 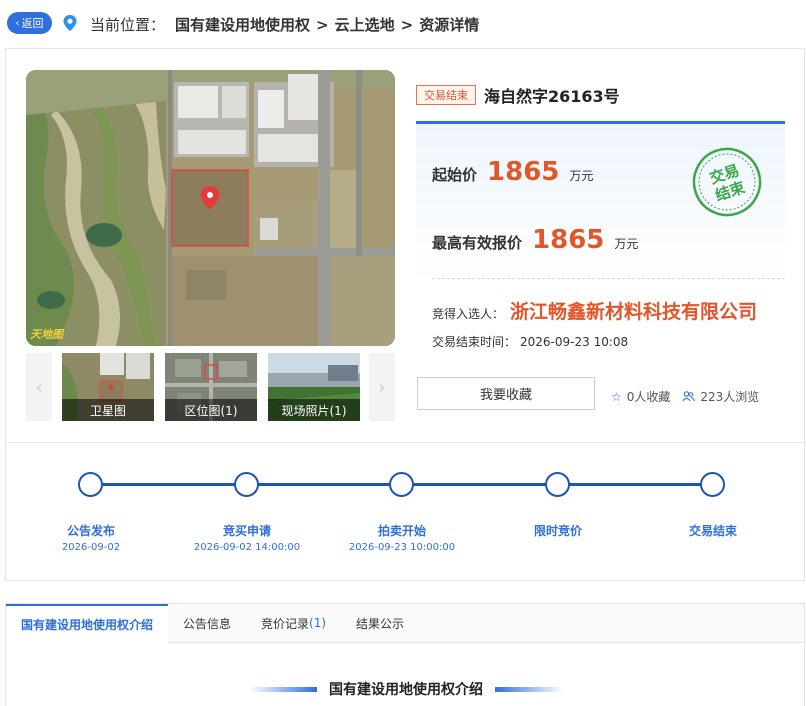 I want to click on deal-closed-stamp: 交易 结束, so click(x=727, y=182).